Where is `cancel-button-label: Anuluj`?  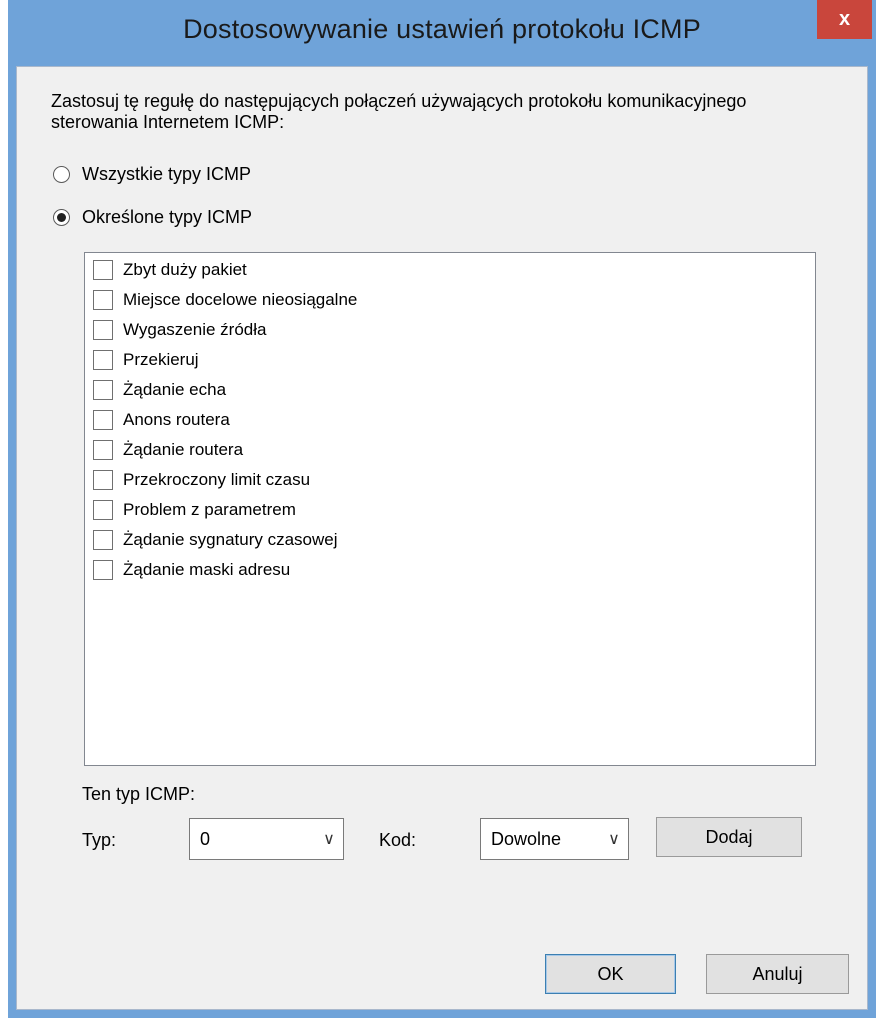 cancel-button-label: Anuluj is located at coordinates (777, 973).